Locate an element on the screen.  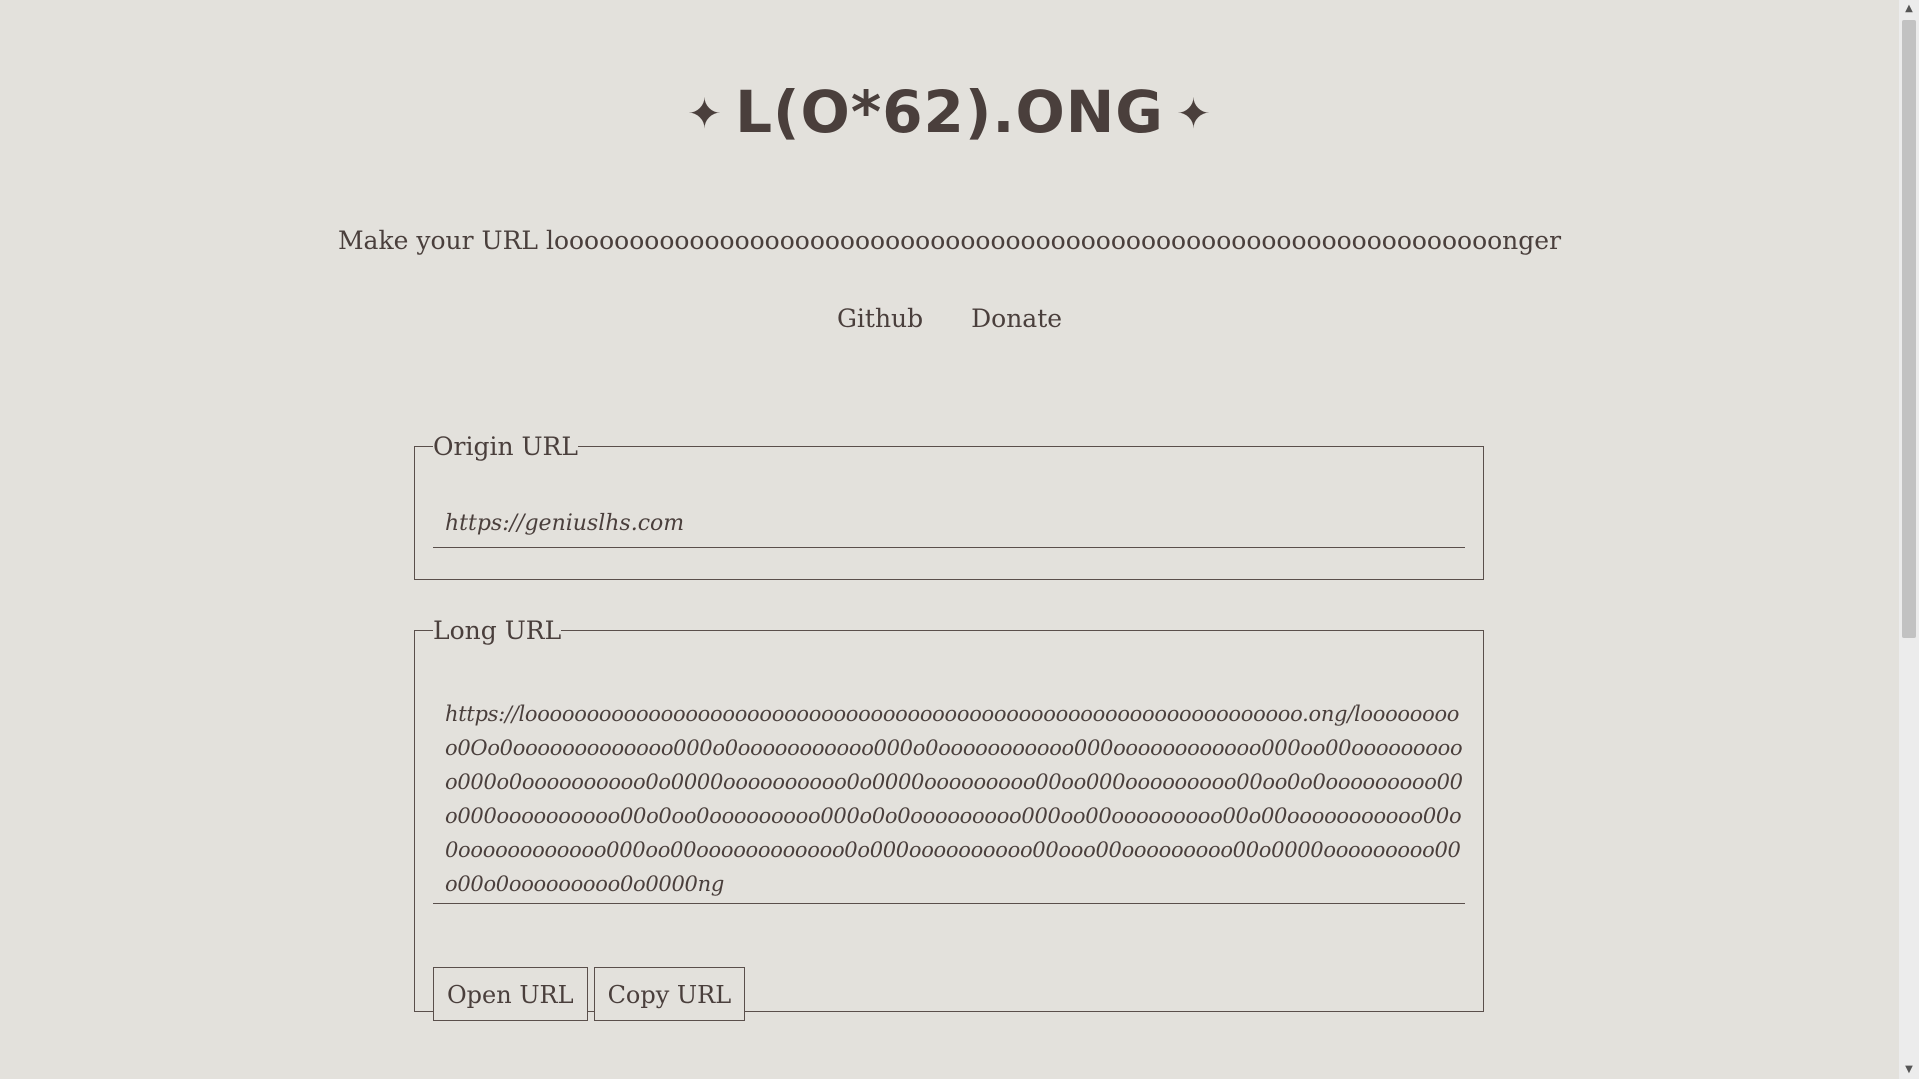
action-buttons: Open URL Copy URL is located at coordinates (589, 994).